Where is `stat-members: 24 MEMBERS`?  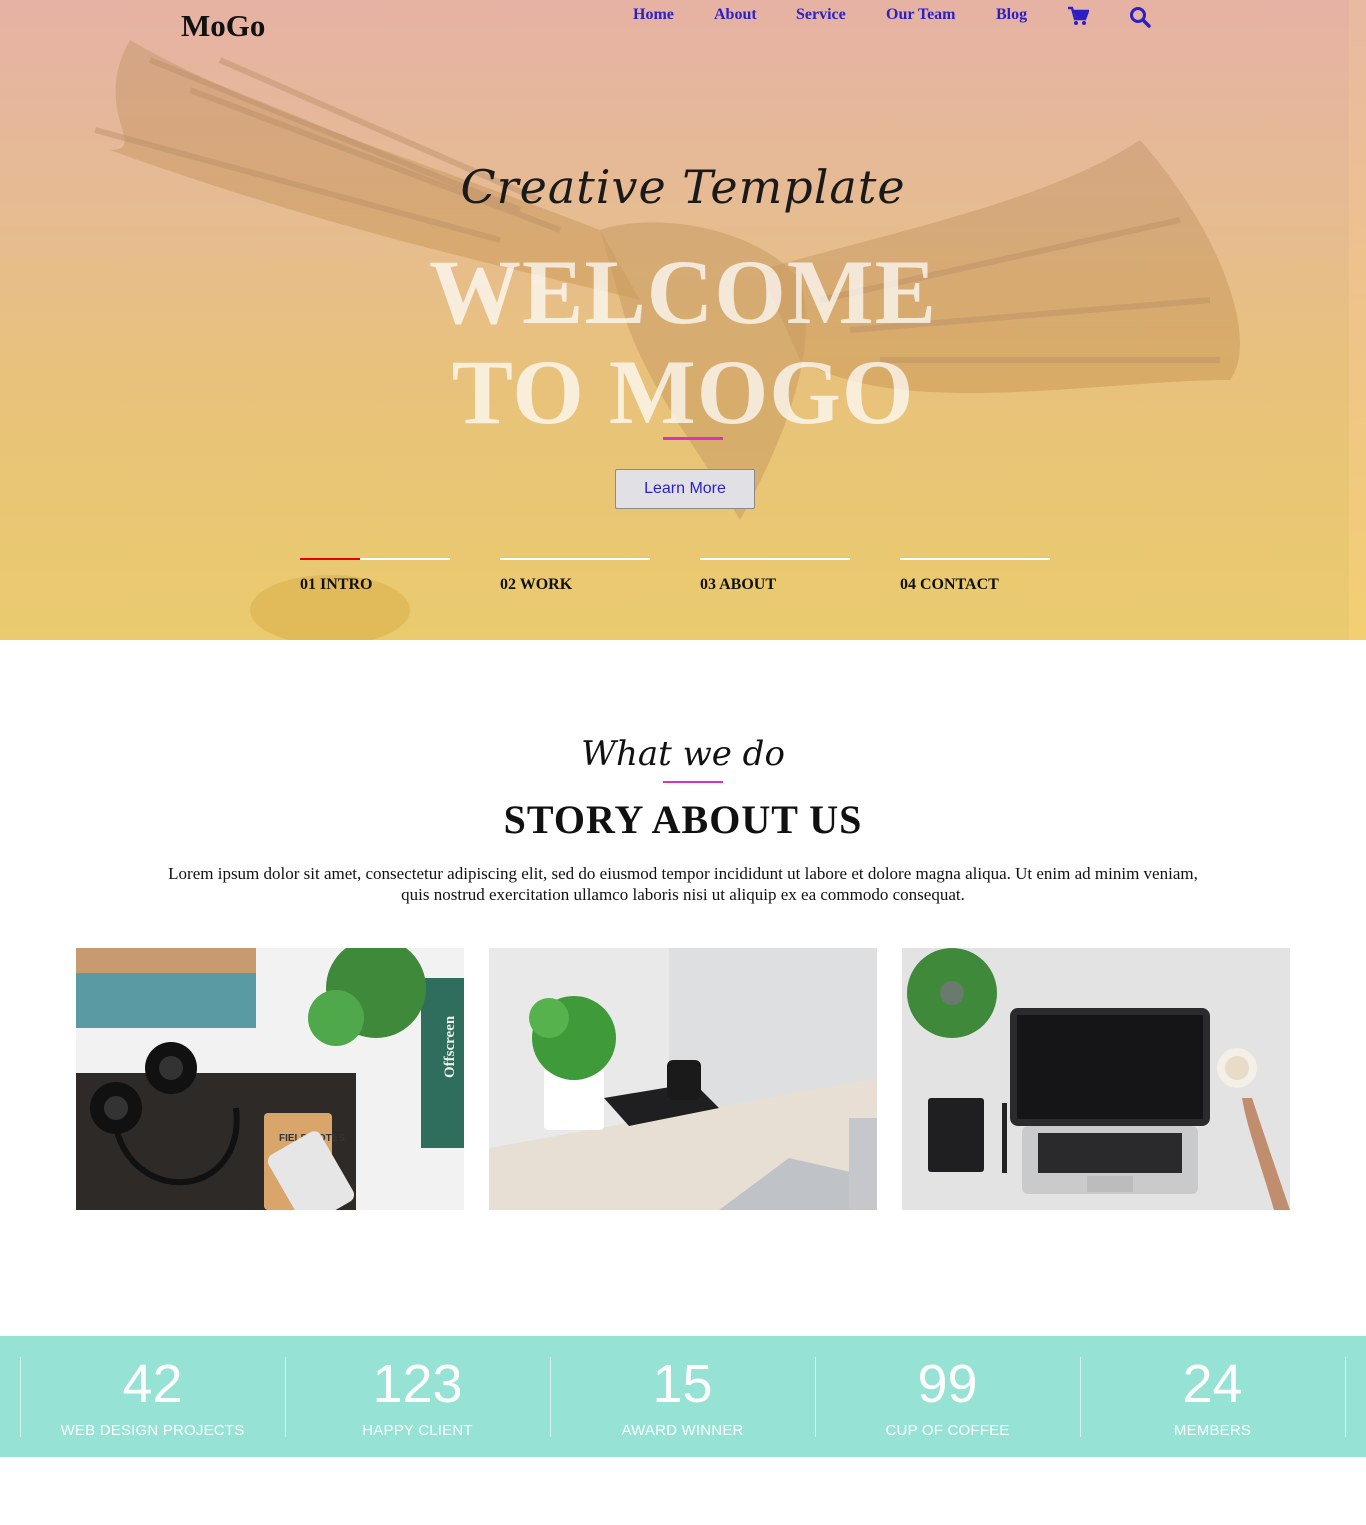
stat-members: 24 MEMBERS is located at coordinates (1212, 1396).